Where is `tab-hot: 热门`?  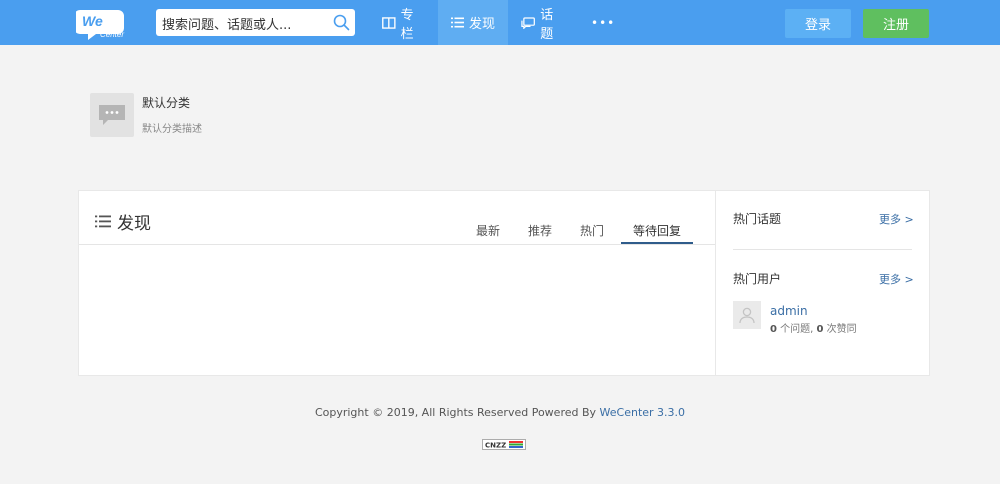
tab-hot: 热门 is located at coordinates (592, 230).